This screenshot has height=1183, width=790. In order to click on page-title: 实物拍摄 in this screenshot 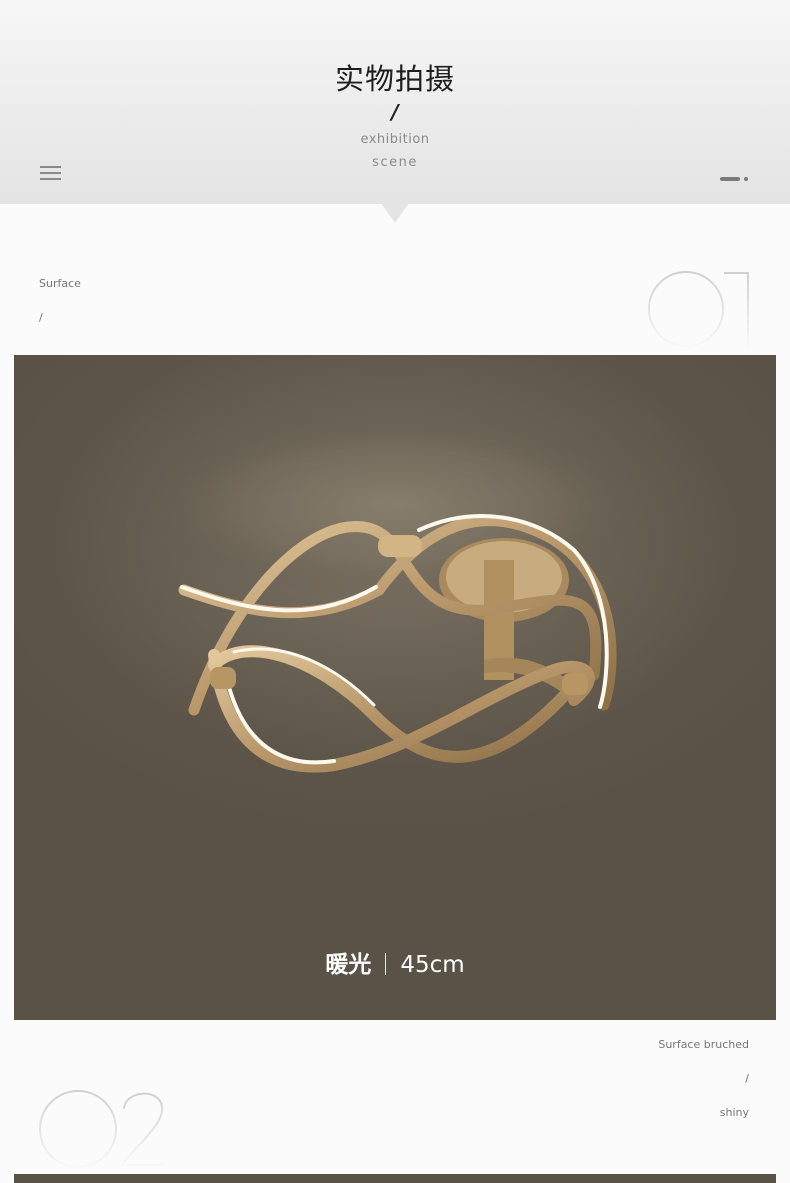, I will do `click(394, 79)`.